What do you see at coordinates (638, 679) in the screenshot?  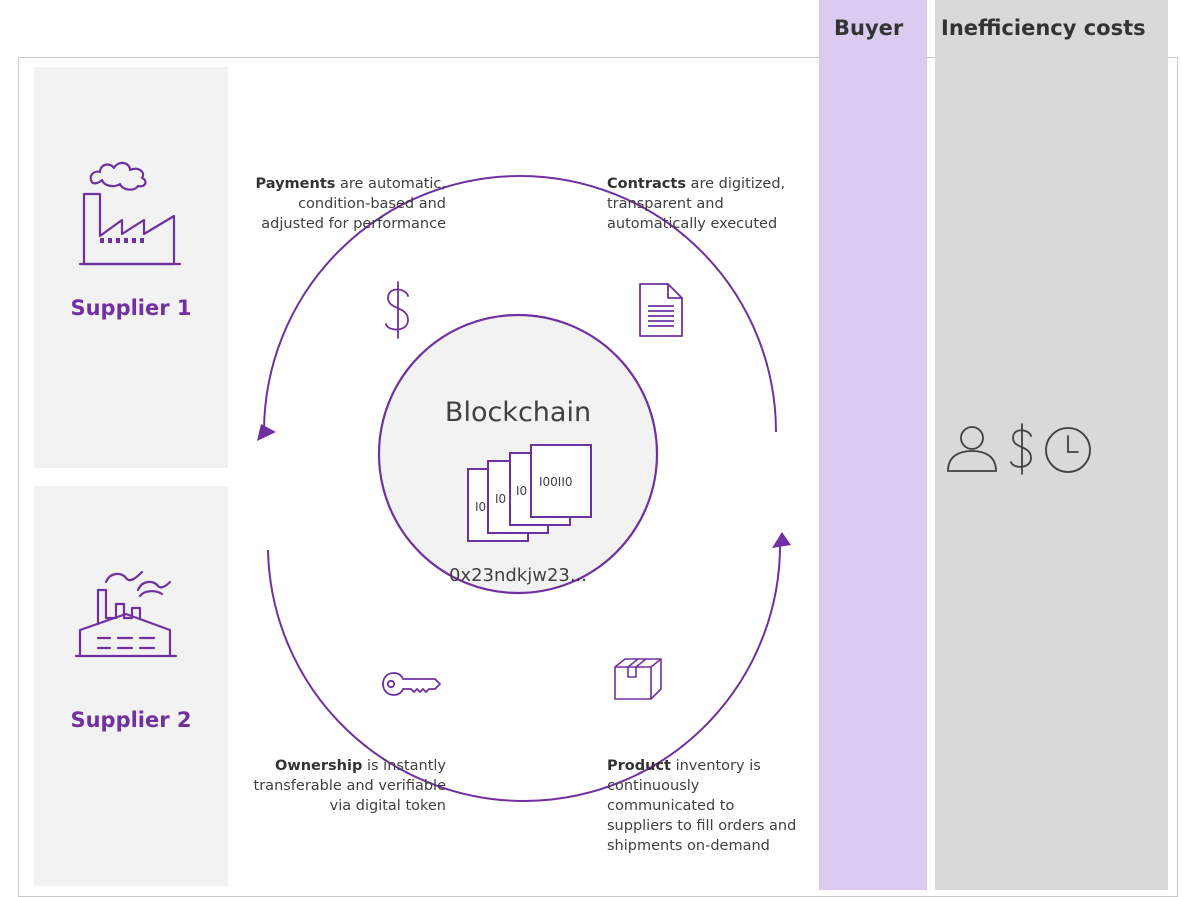 I see `box-icon` at bounding box center [638, 679].